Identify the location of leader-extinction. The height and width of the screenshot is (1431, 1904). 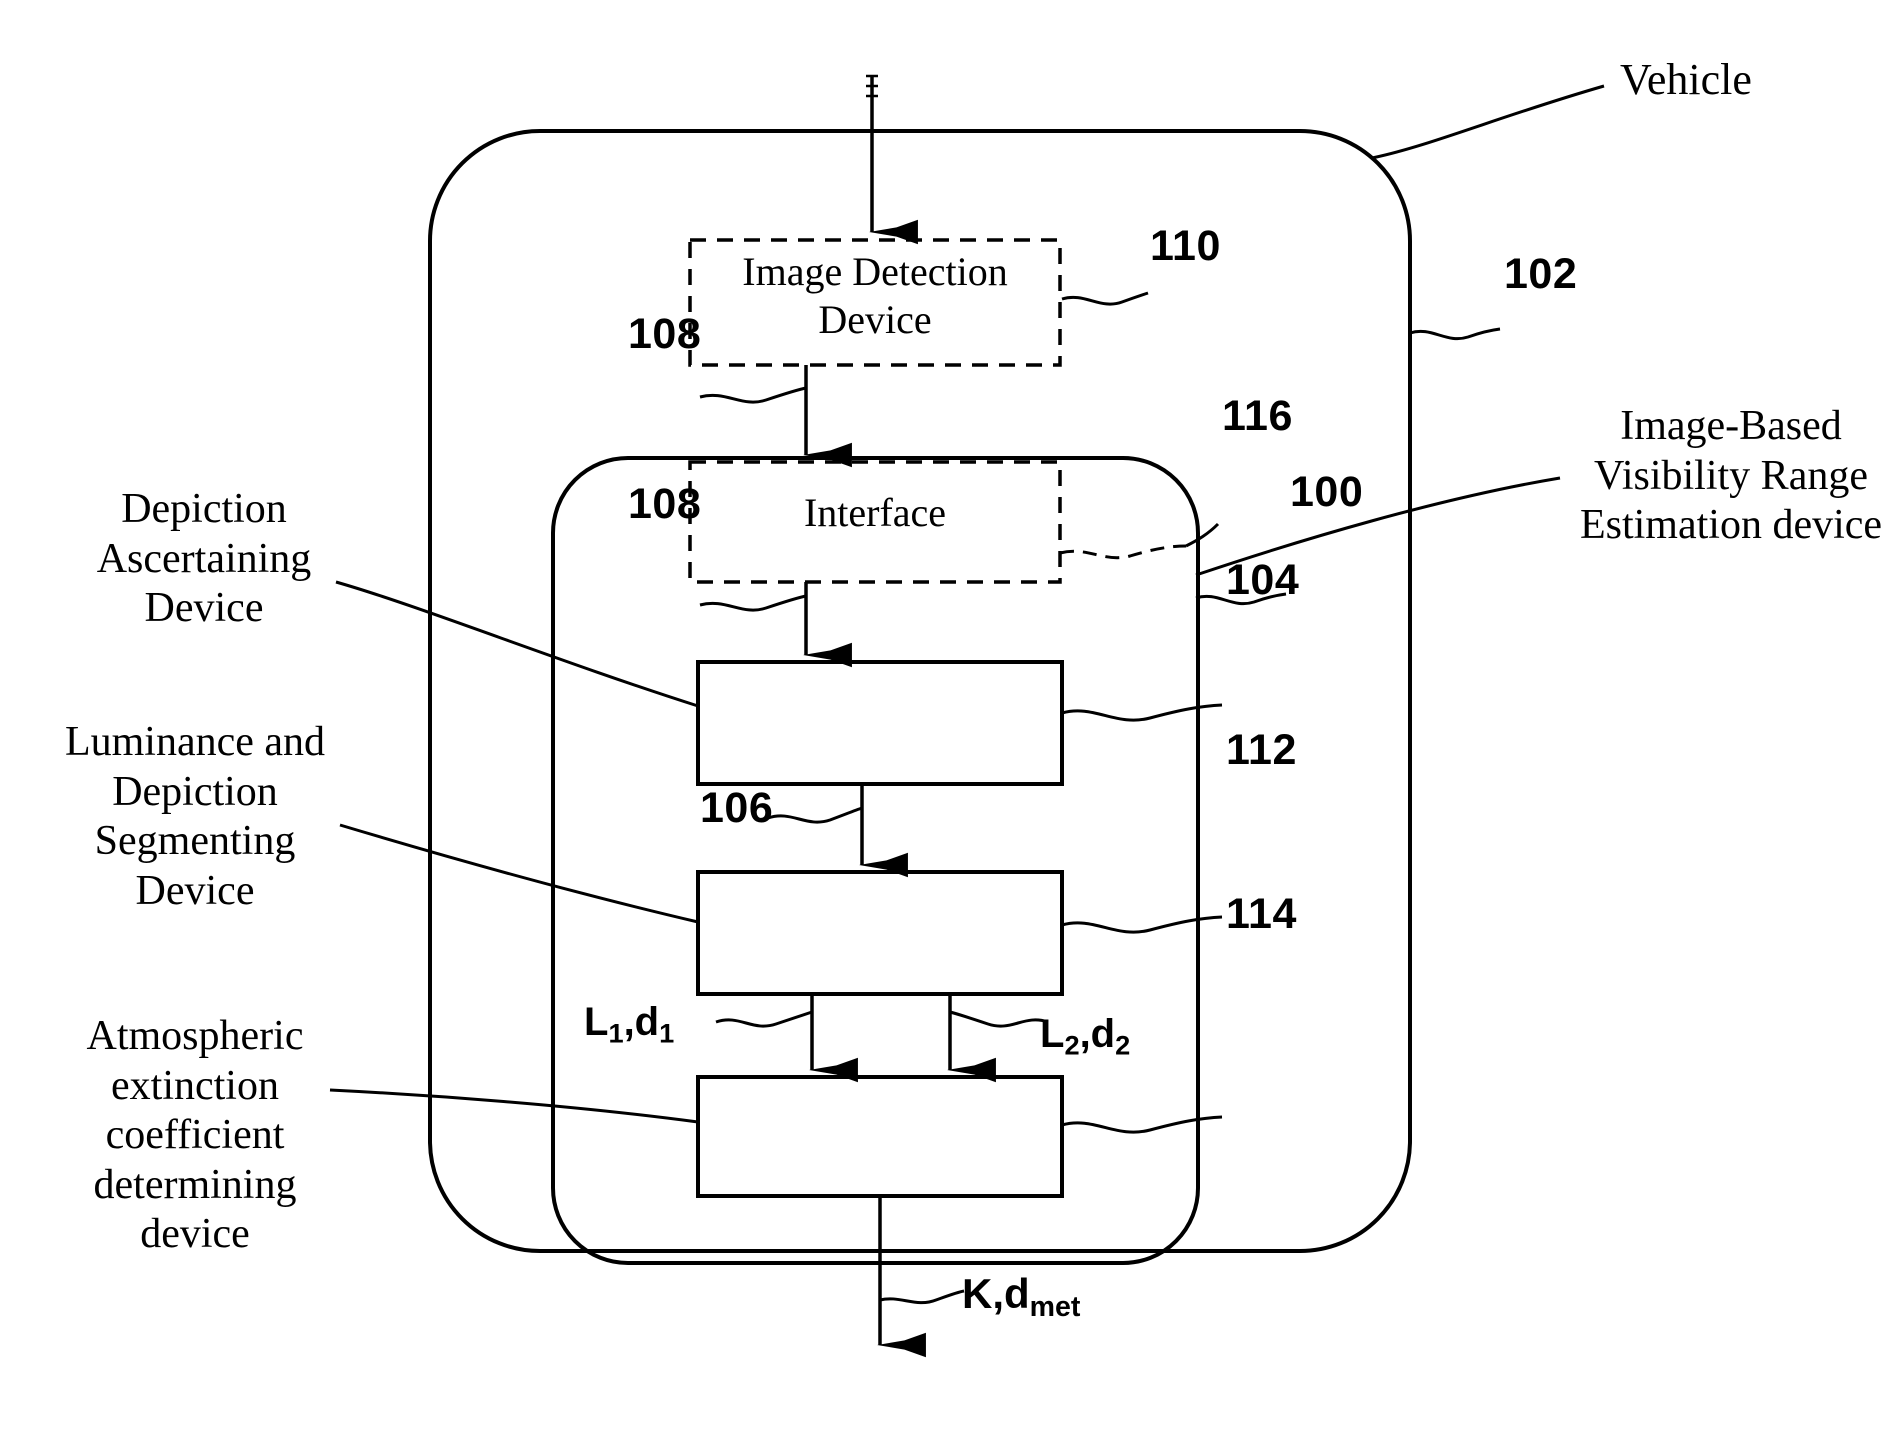
(514, 1106).